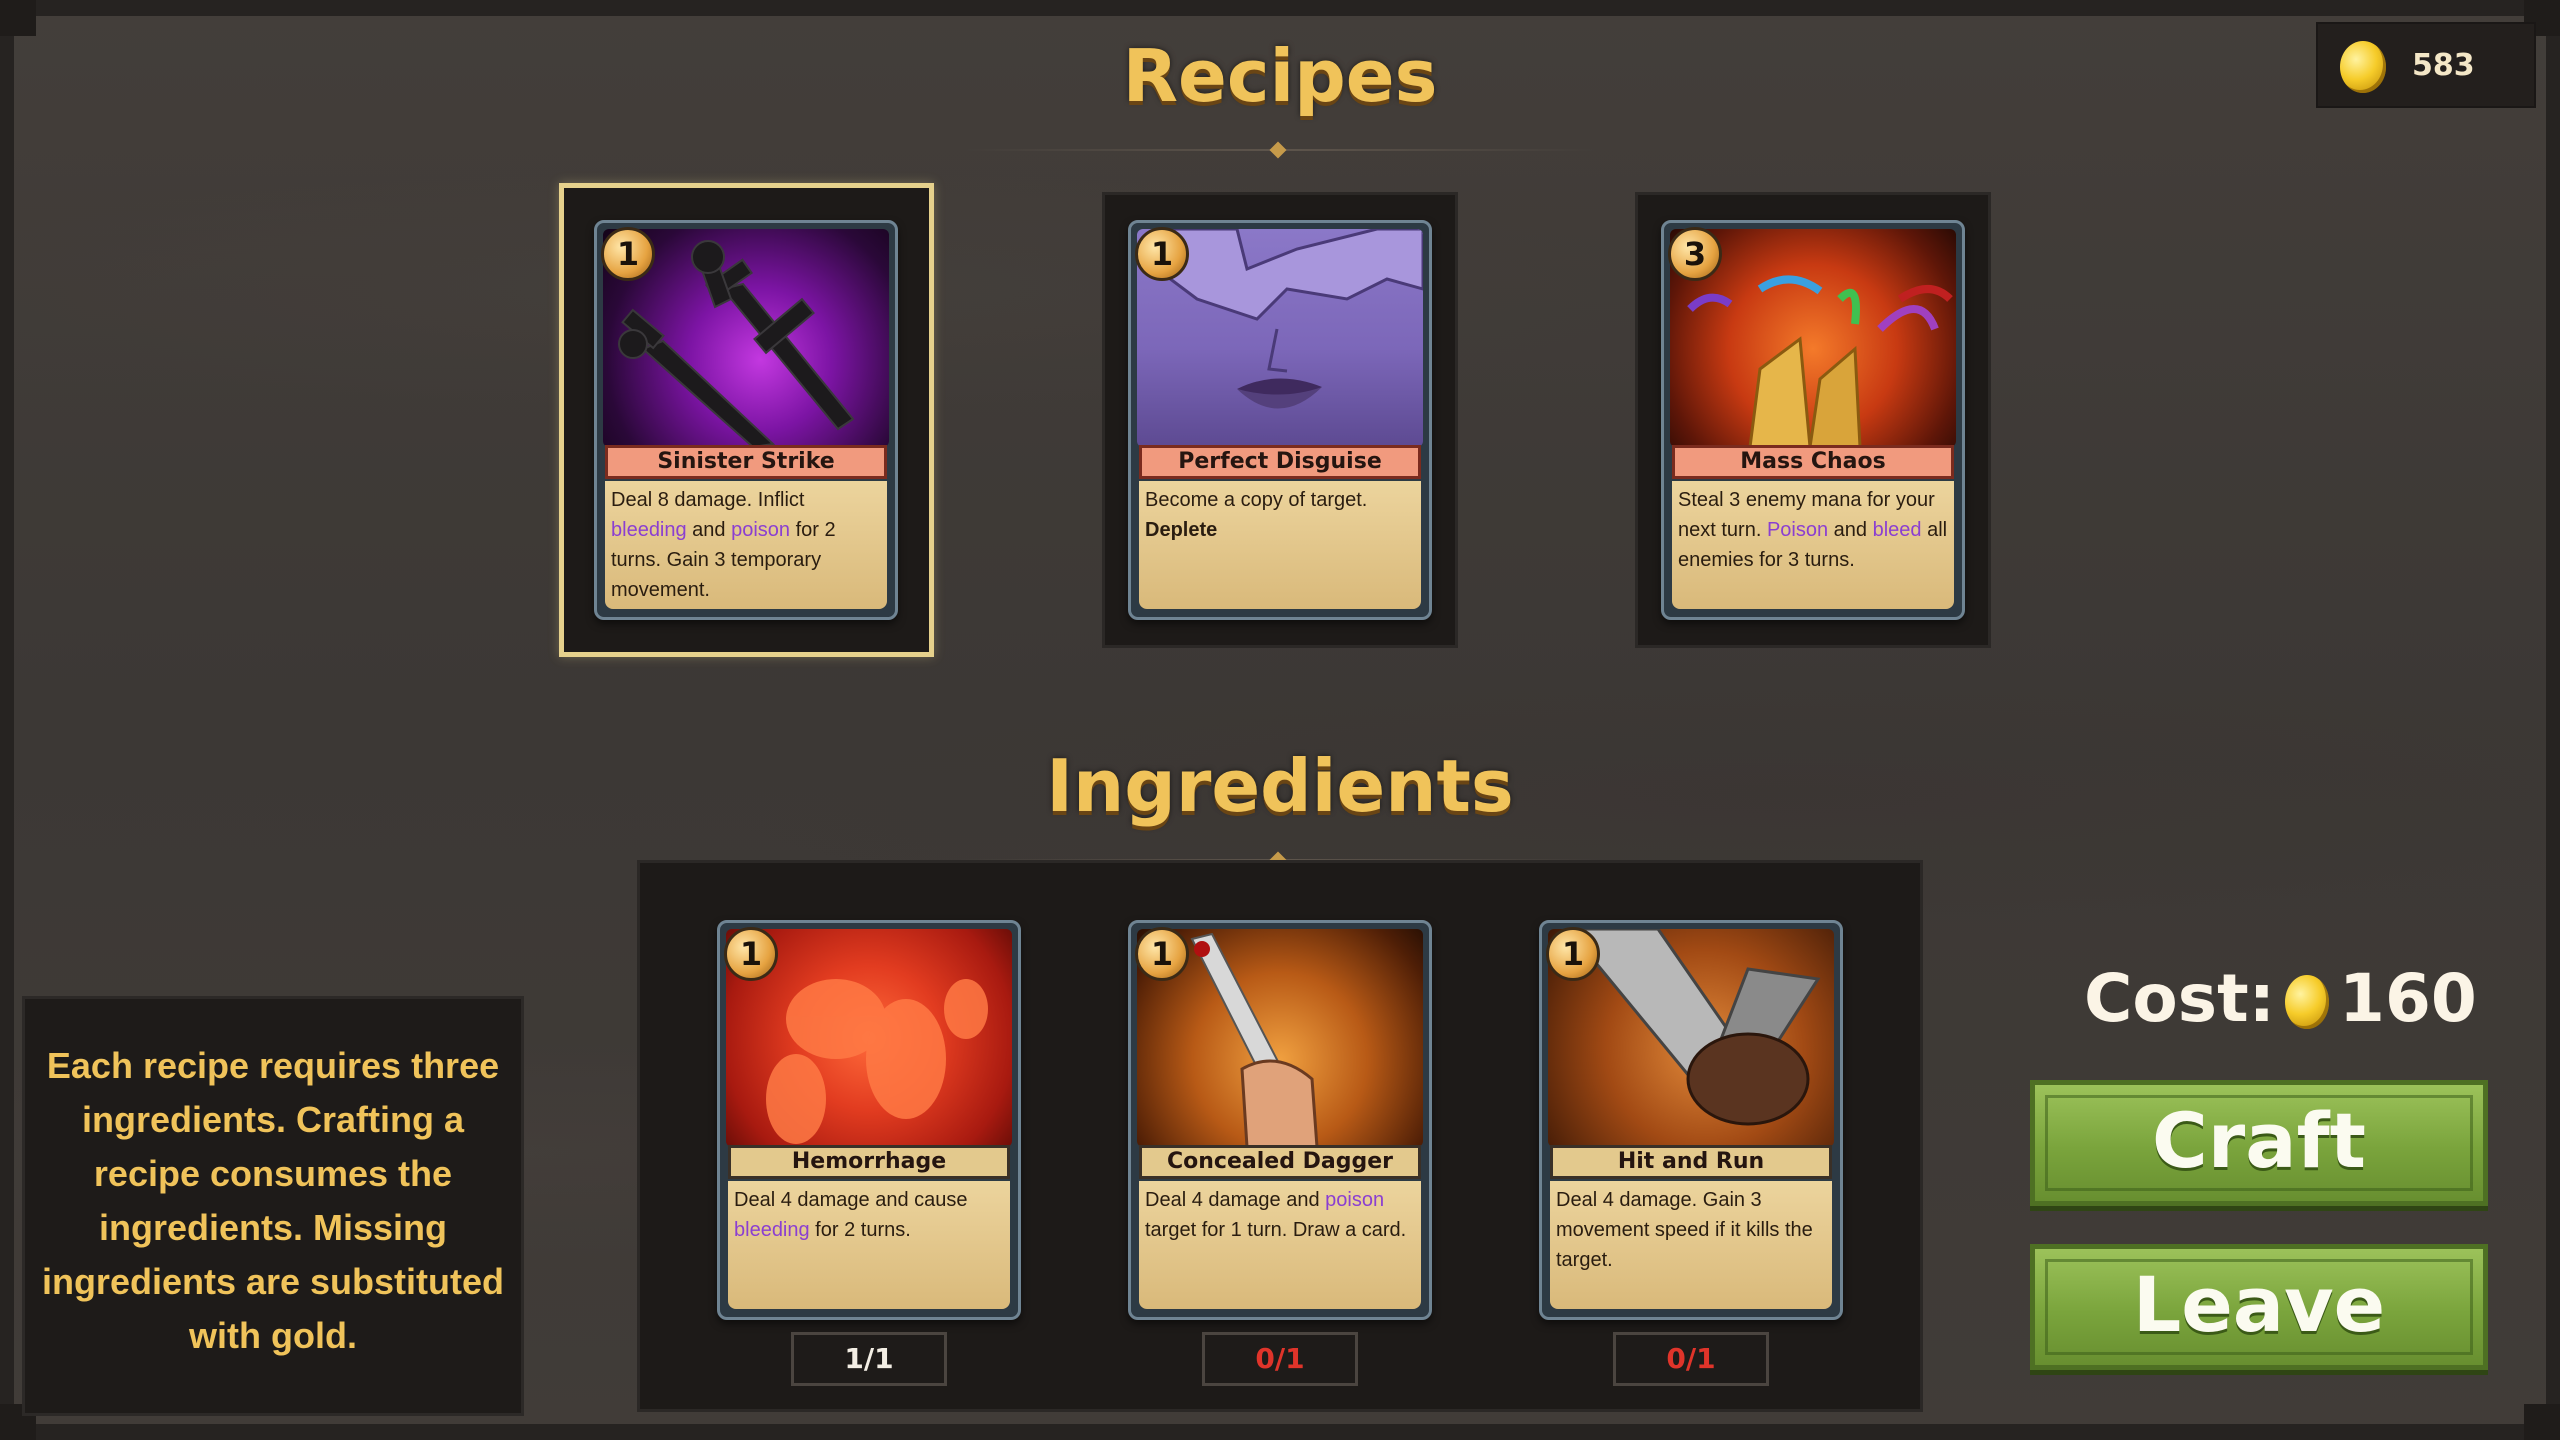 The image size is (2560, 1440). What do you see at coordinates (746, 462) in the screenshot?
I see `card-name: Sinister Strike` at bounding box center [746, 462].